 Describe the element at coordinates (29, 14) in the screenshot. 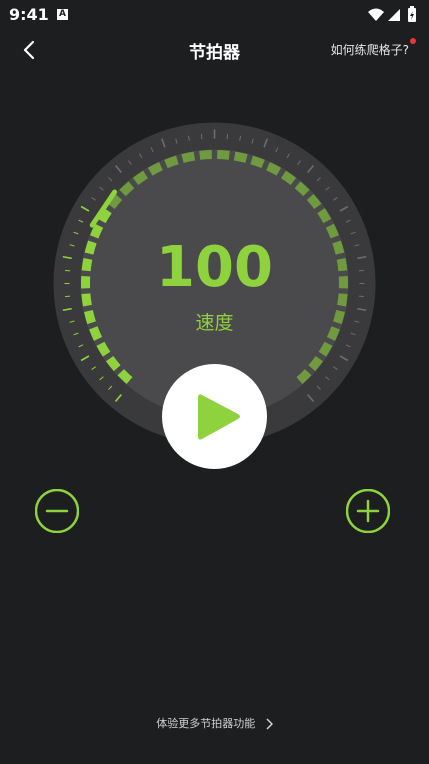

I see `status-time: 9:41` at that location.